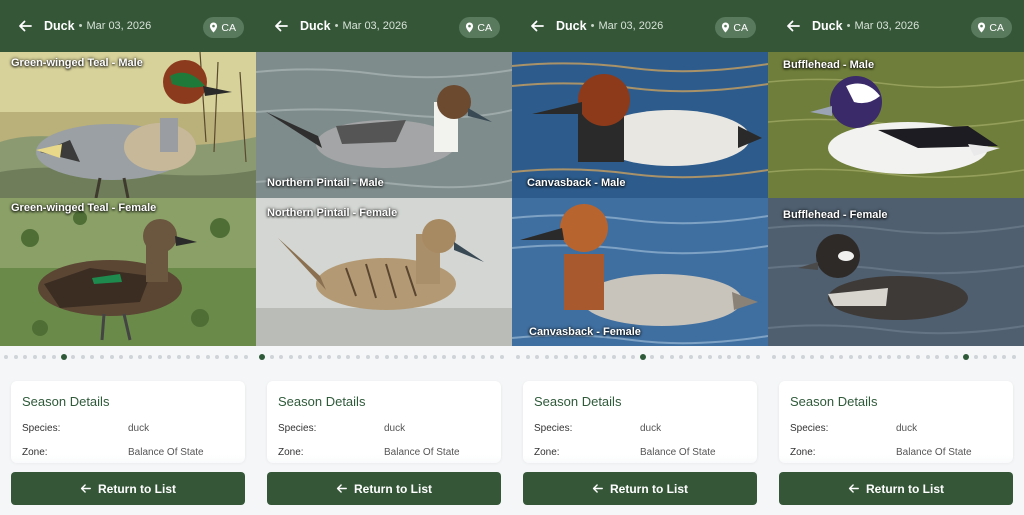  What do you see at coordinates (896, 272) in the screenshot?
I see `duck-photo-female: Bufflehead - Female` at bounding box center [896, 272].